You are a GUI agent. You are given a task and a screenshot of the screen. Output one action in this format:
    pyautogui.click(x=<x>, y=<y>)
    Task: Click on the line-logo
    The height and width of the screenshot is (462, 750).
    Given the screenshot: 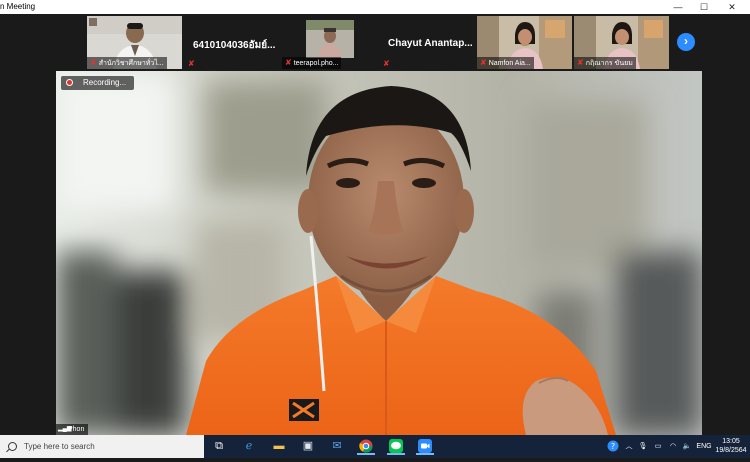 What is the action you would take?
    pyautogui.click(x=396, y=446)
    